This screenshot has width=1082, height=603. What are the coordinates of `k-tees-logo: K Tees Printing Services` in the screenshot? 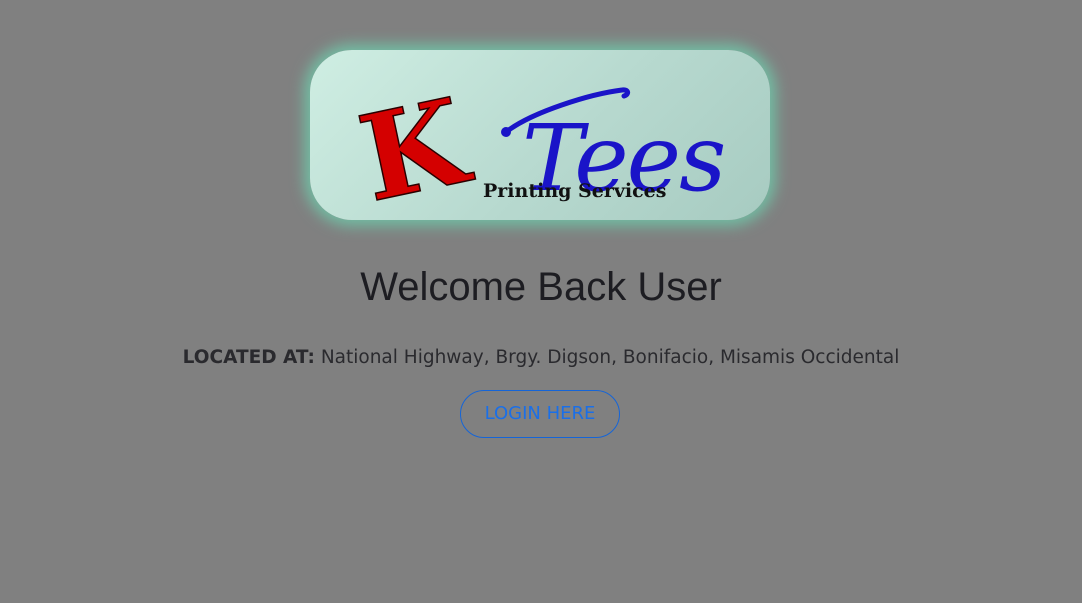 It's located at (537, 145).